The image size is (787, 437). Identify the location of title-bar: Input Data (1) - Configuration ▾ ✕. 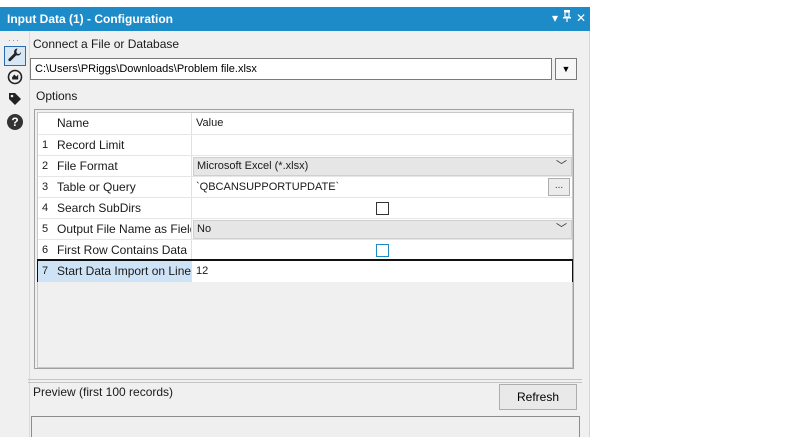
(295, 19).